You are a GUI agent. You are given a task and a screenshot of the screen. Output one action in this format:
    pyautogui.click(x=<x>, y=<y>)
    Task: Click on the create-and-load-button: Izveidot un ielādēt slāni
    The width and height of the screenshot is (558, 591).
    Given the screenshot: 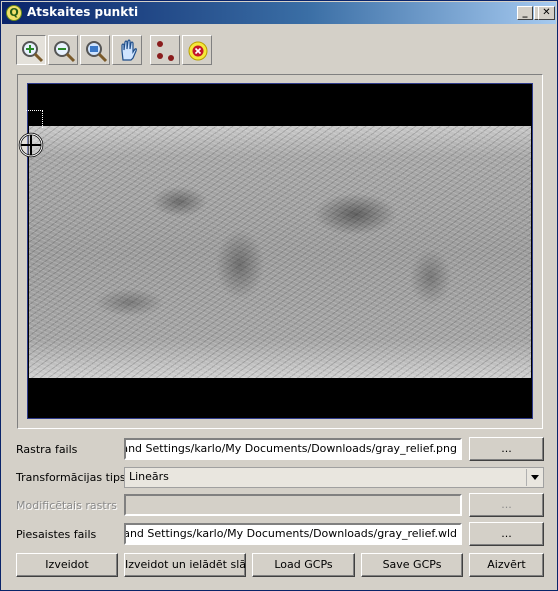 What is the action you would take?
    pyautogui.click(x=185, y=565)
    